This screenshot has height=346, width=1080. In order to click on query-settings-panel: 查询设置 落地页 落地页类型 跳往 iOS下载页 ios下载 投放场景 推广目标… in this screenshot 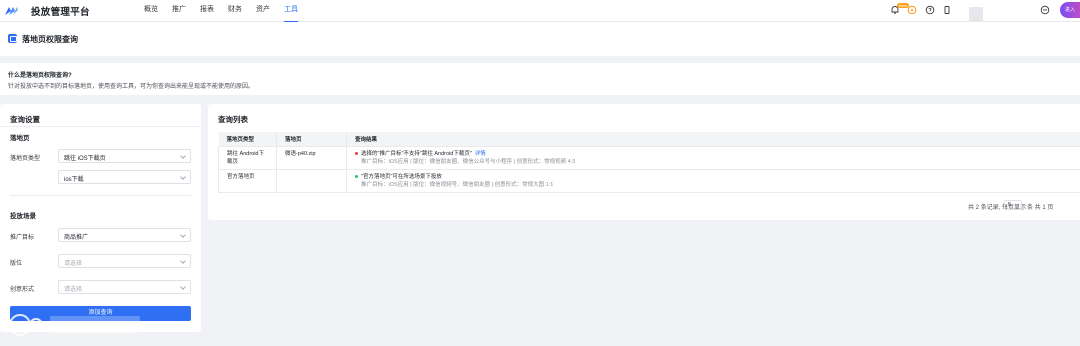, I will do `click(100, 218)`.